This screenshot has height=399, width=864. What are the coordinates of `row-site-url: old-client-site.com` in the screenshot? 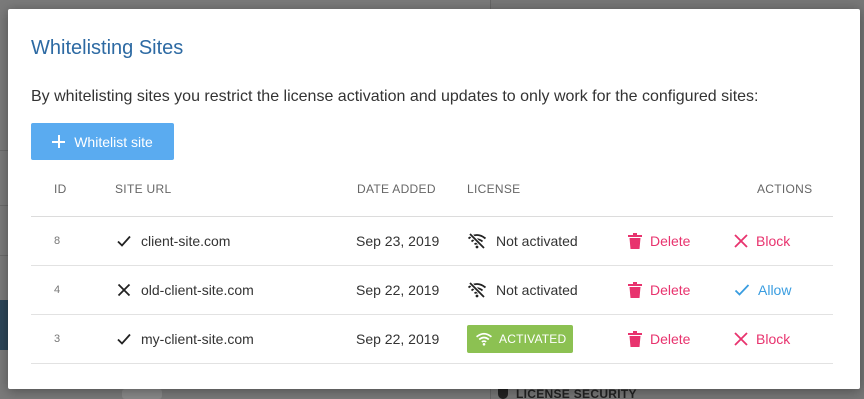 It's located at (185, 290).